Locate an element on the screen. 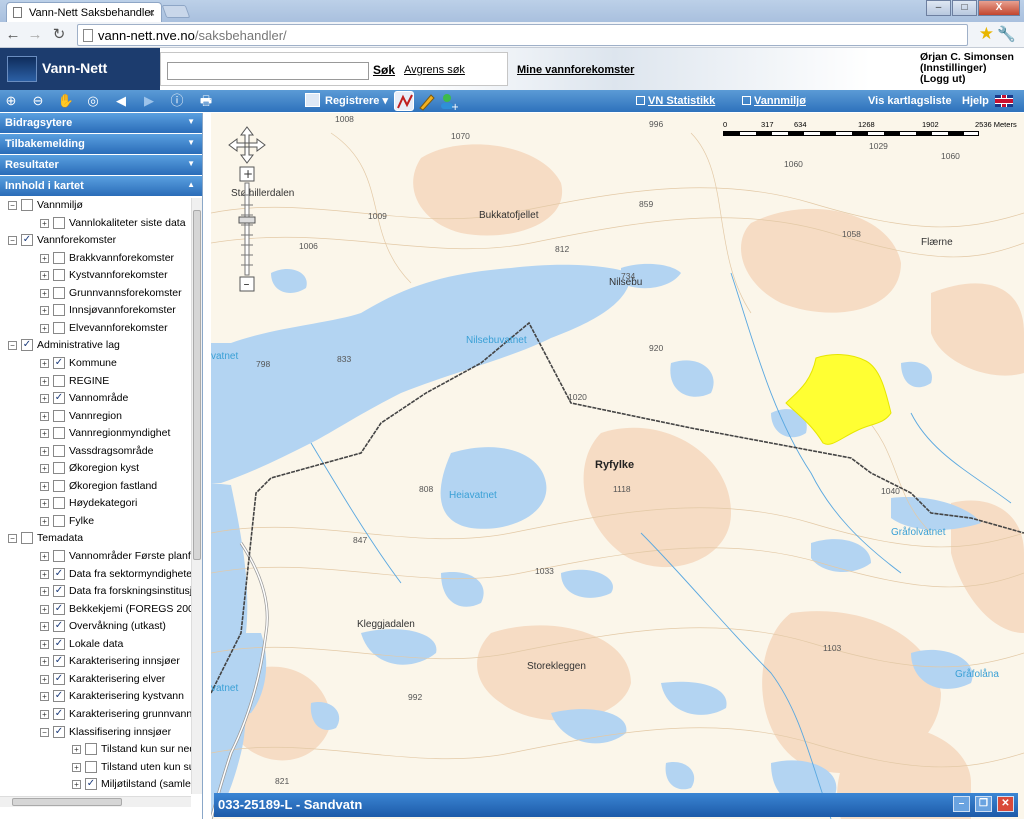  restore-panel-button: ❐ is located at coordinates (983, 804).